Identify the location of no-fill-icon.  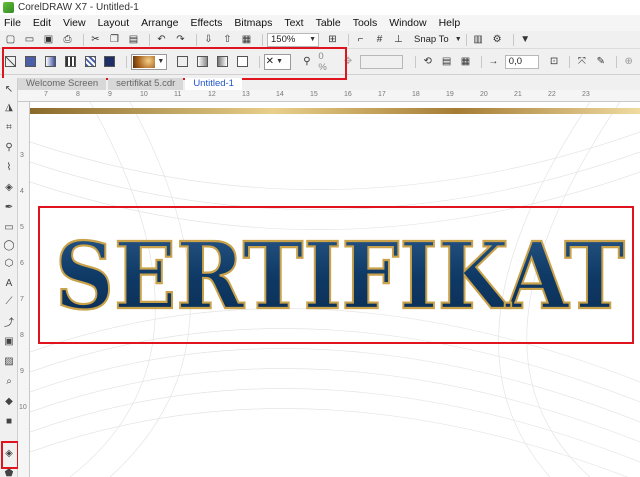
(10, 61).